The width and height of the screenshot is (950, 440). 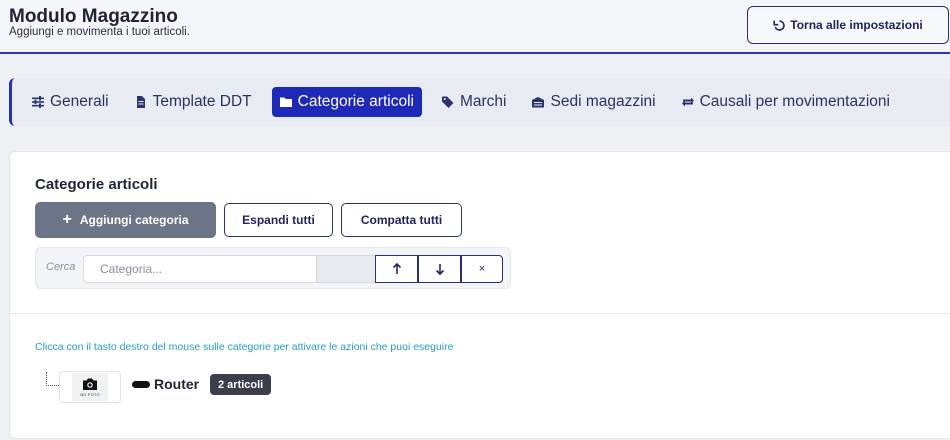 I want to click on tab-template-ddt: Template DDT, so click(x=193, y=102).